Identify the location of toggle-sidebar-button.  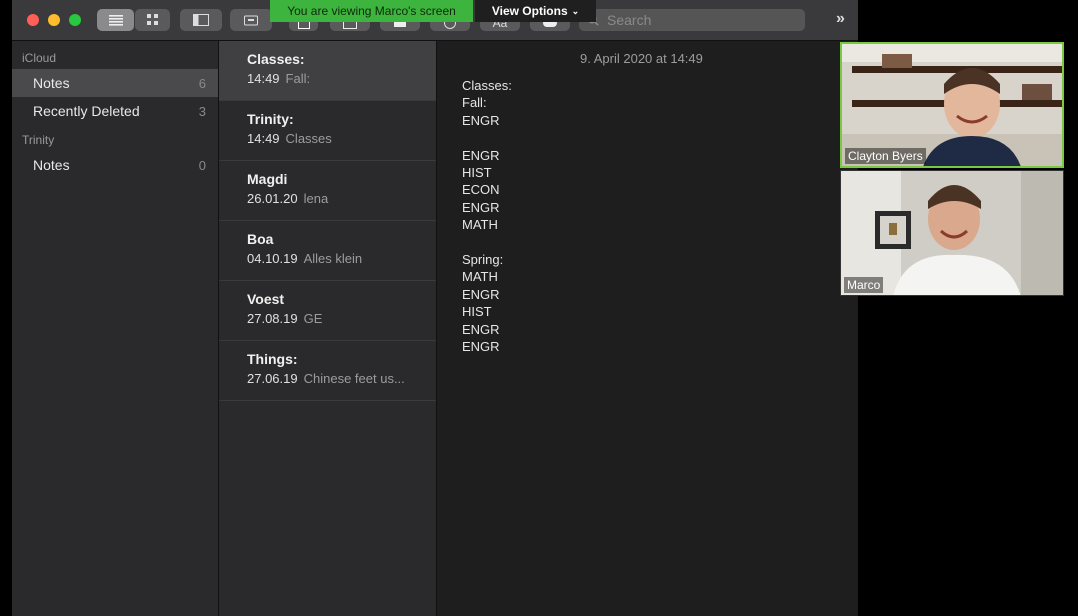
(201, 20).